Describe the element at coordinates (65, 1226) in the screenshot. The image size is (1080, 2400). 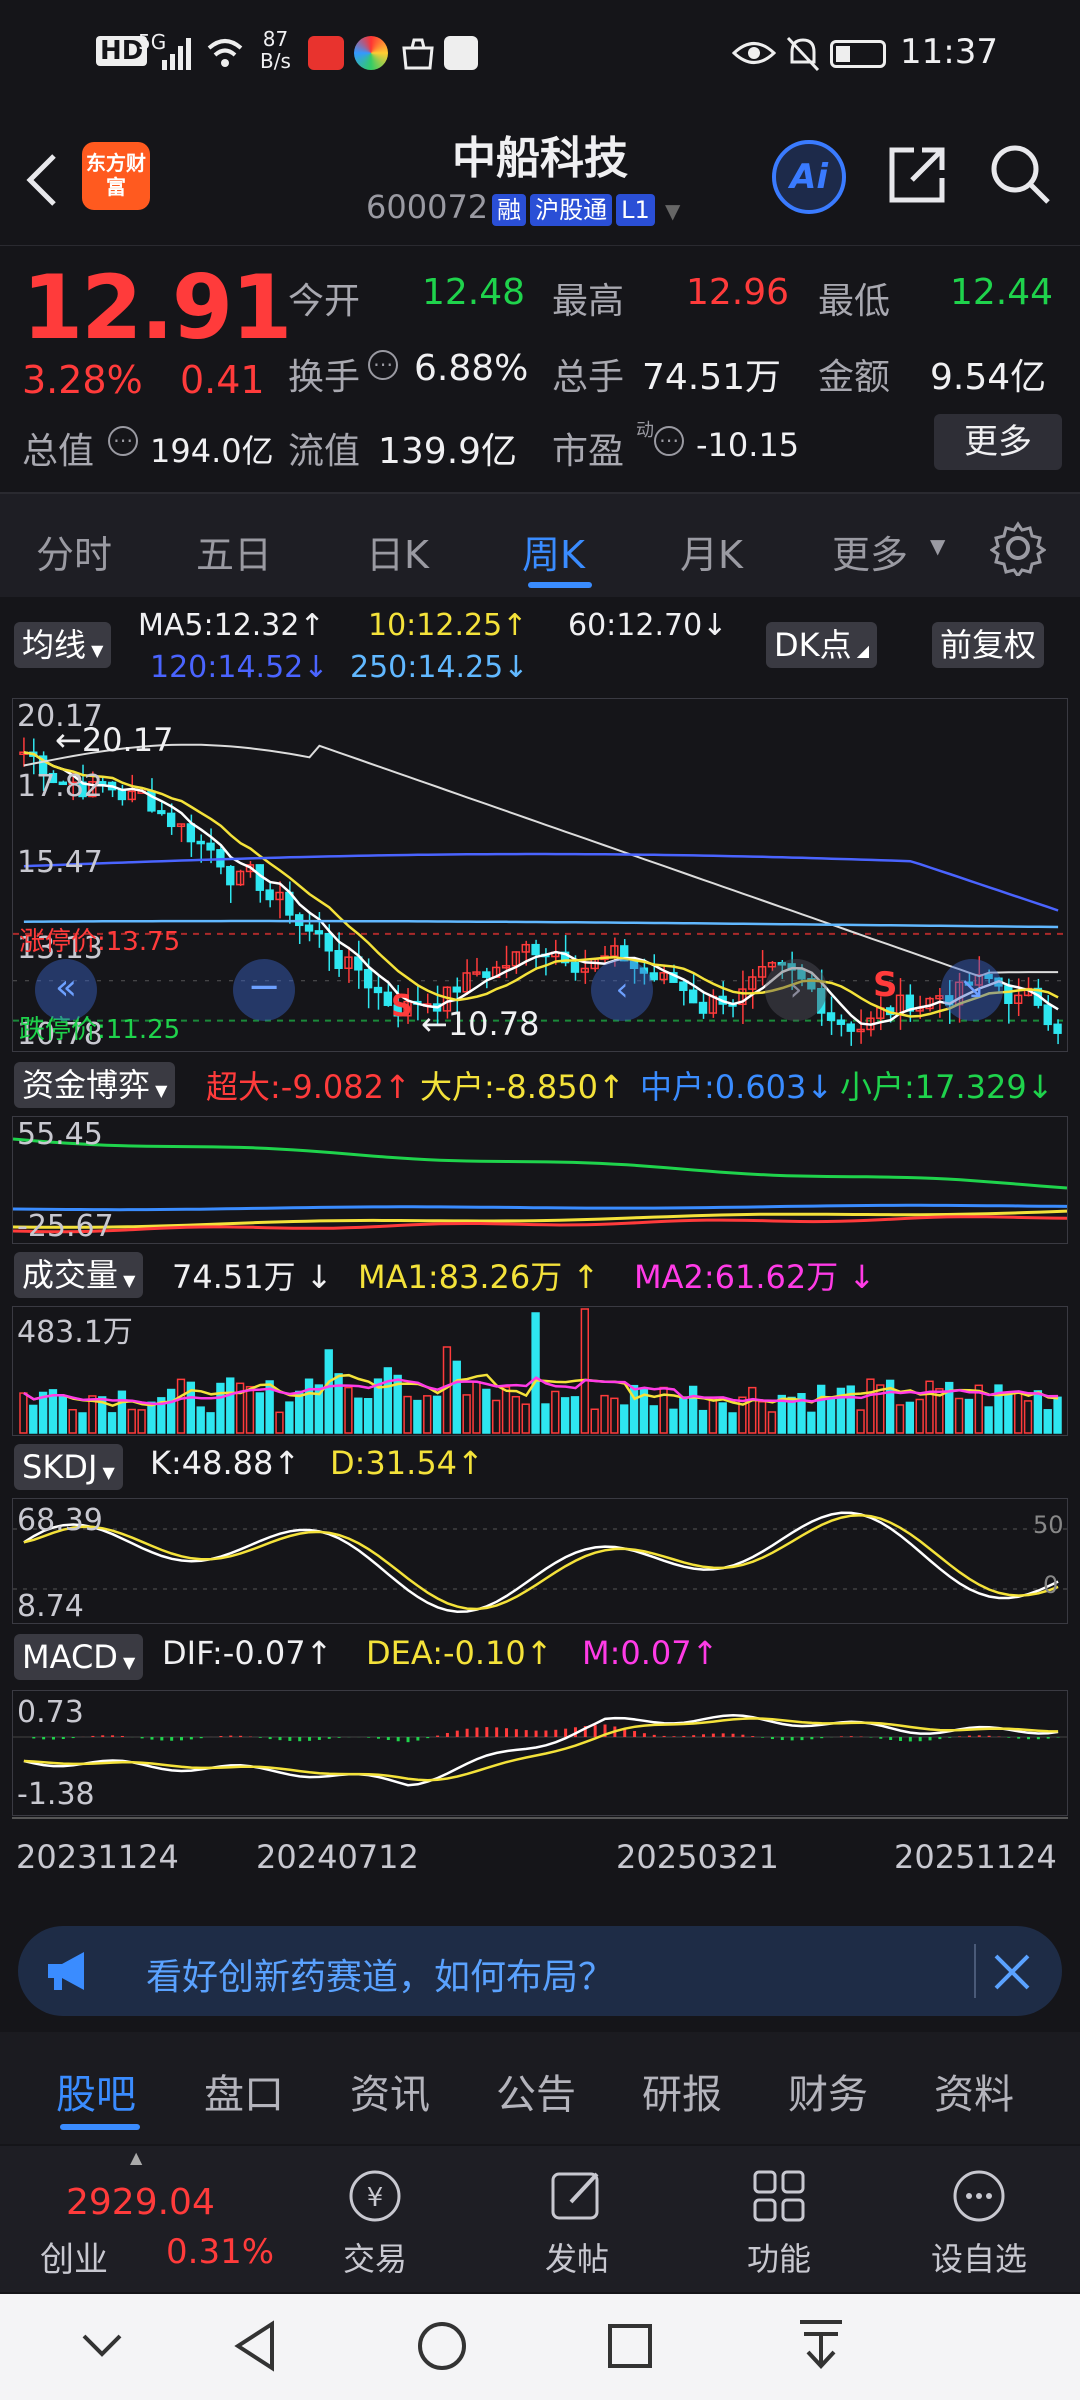
I see `fund-y-bottom: -25.67` at that location.